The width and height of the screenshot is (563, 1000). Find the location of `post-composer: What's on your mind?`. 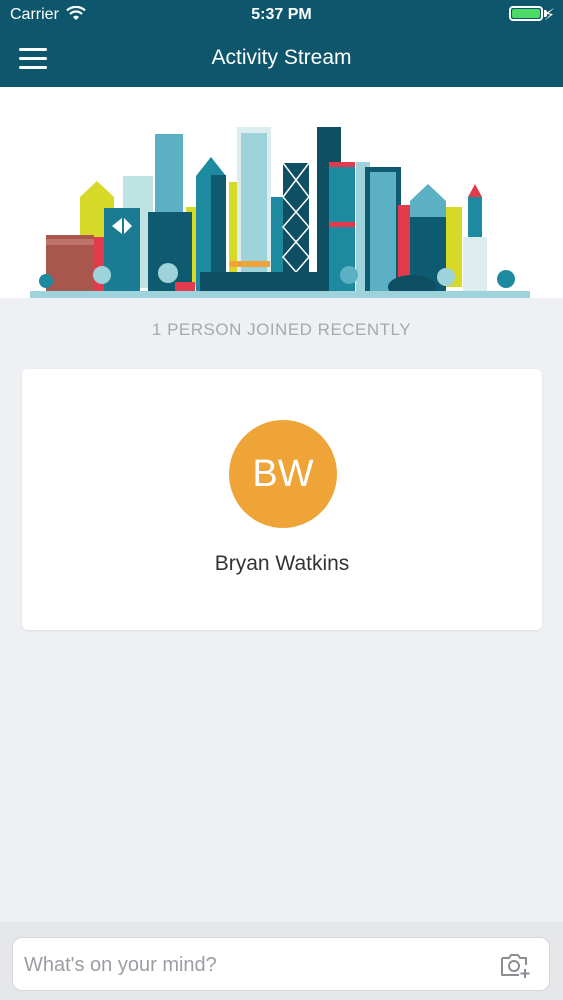

post-composer: What's on your mind? is located at coordinates (281, 961).